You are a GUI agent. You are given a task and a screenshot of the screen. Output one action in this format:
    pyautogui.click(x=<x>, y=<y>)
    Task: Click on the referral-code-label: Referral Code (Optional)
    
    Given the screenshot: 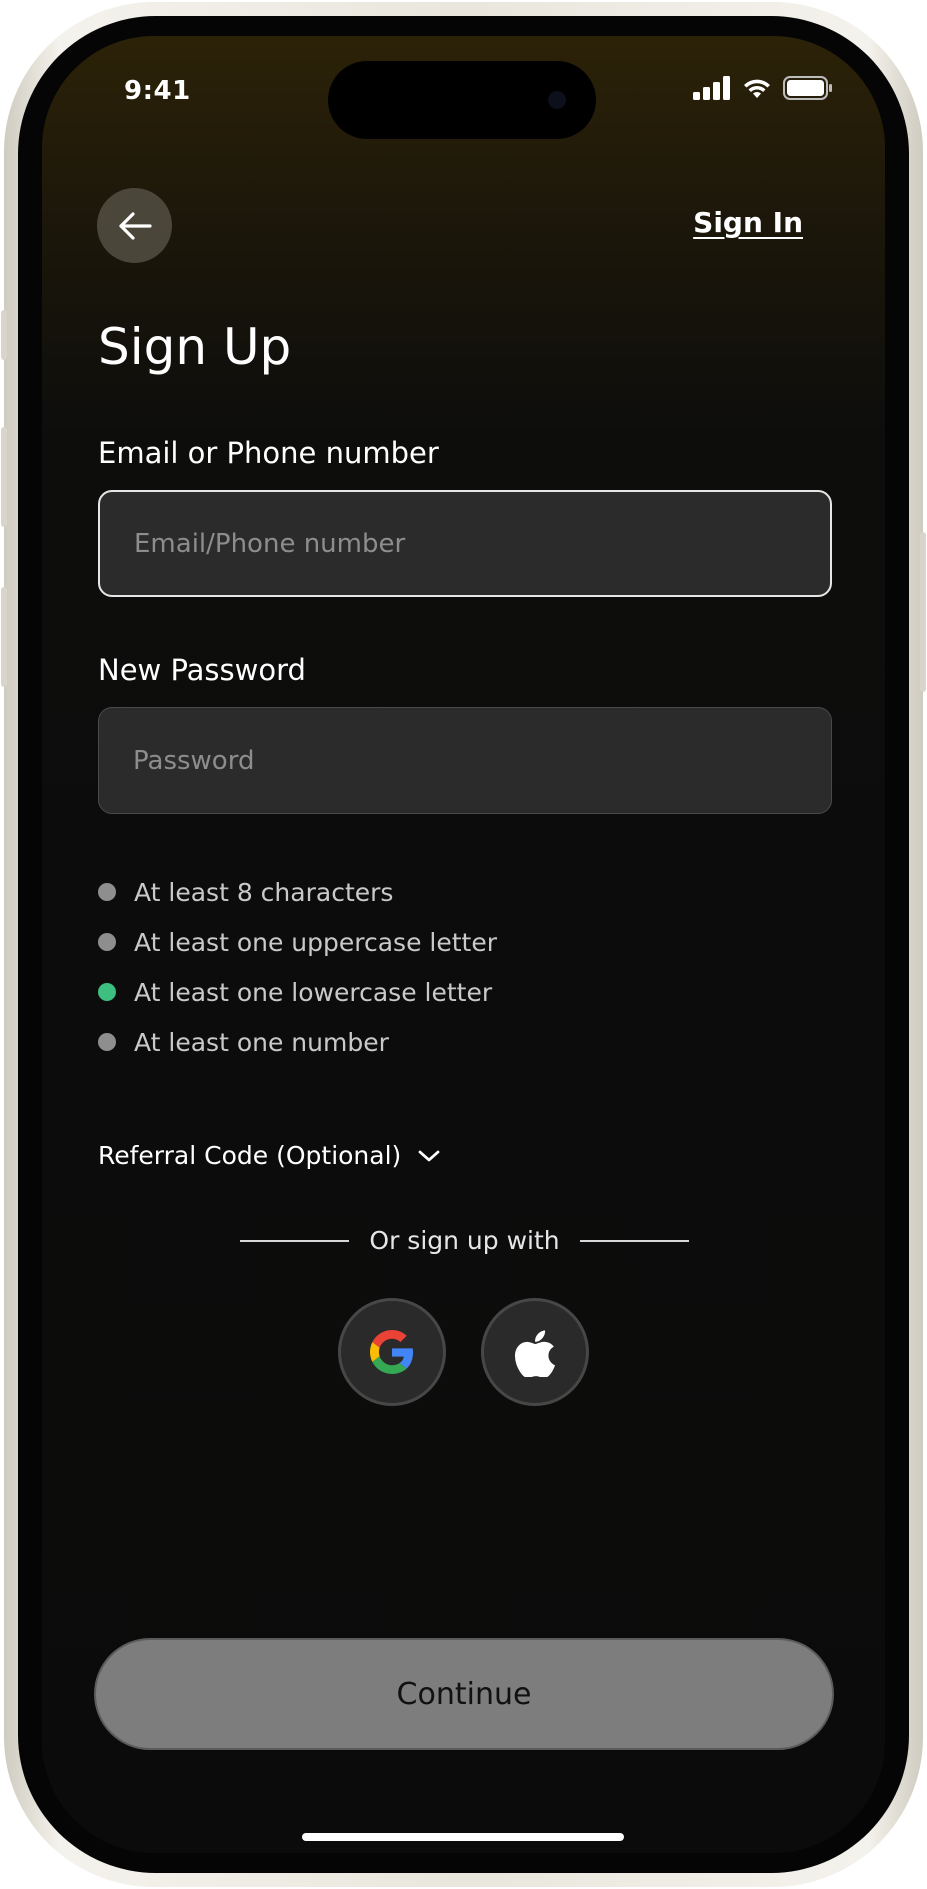 What is the action you would take?
    pyautogui.click(x=250, y=1155)
    